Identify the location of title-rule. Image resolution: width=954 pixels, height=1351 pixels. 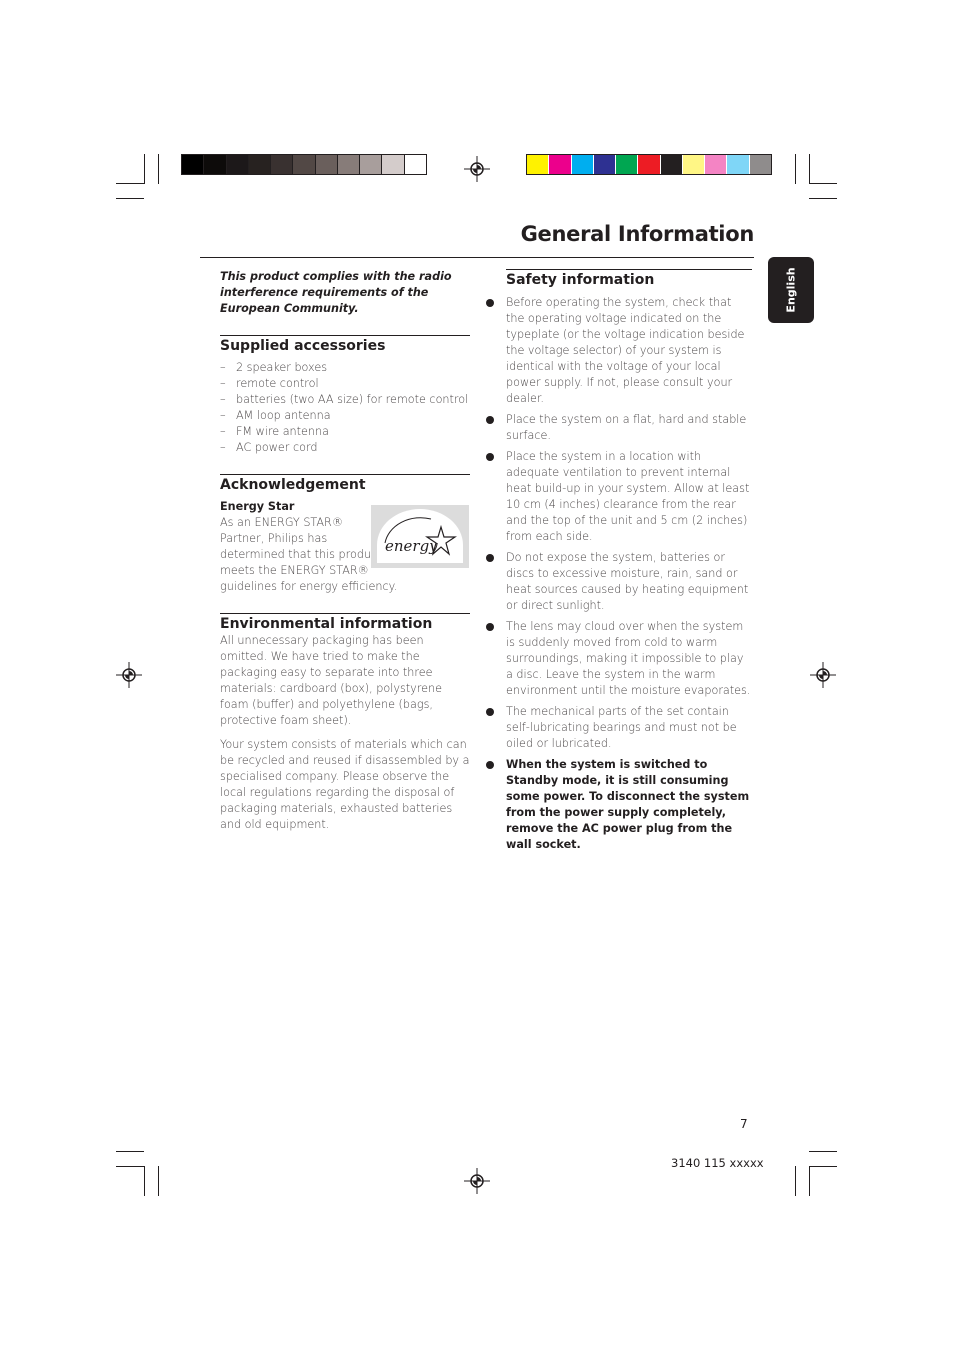
(477, 257).